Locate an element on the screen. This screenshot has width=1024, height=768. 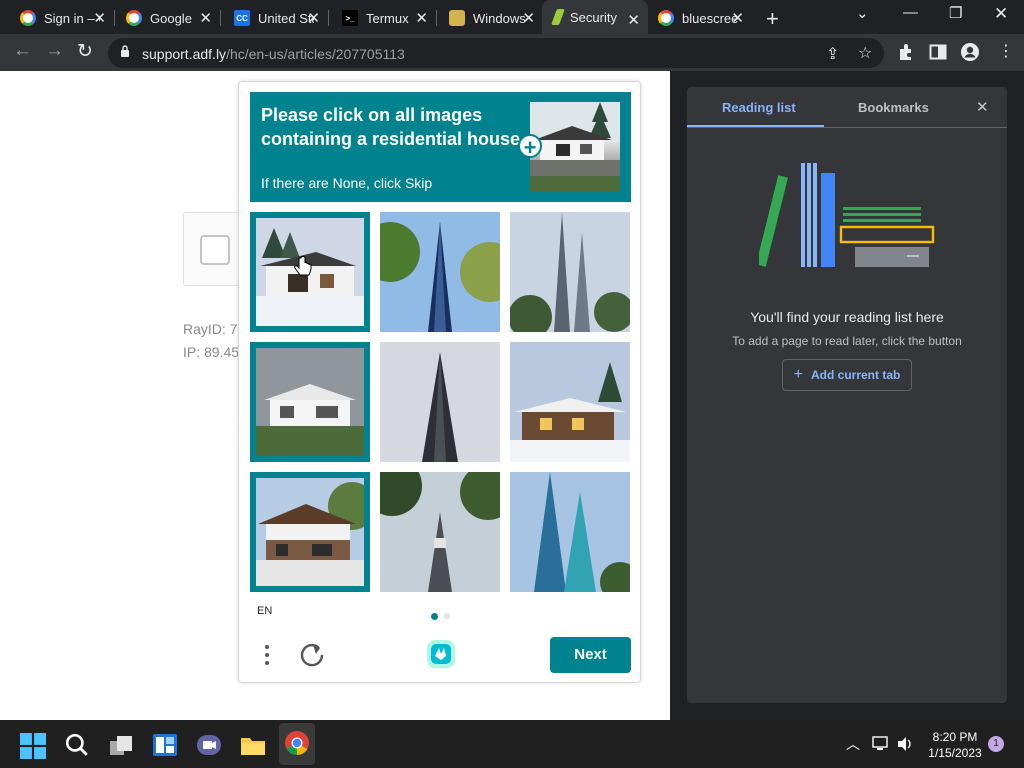
page-indicator-active is located at coordinates (434, 616).